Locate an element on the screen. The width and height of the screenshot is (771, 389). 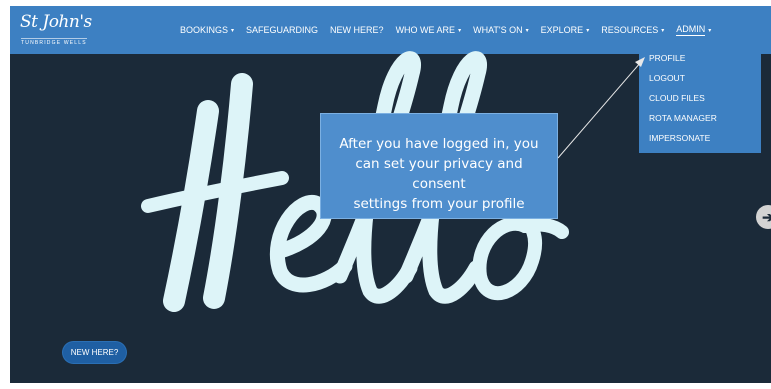
menu-item-cloud-files: CLOUD FILES is located at coordinates (677, 98).